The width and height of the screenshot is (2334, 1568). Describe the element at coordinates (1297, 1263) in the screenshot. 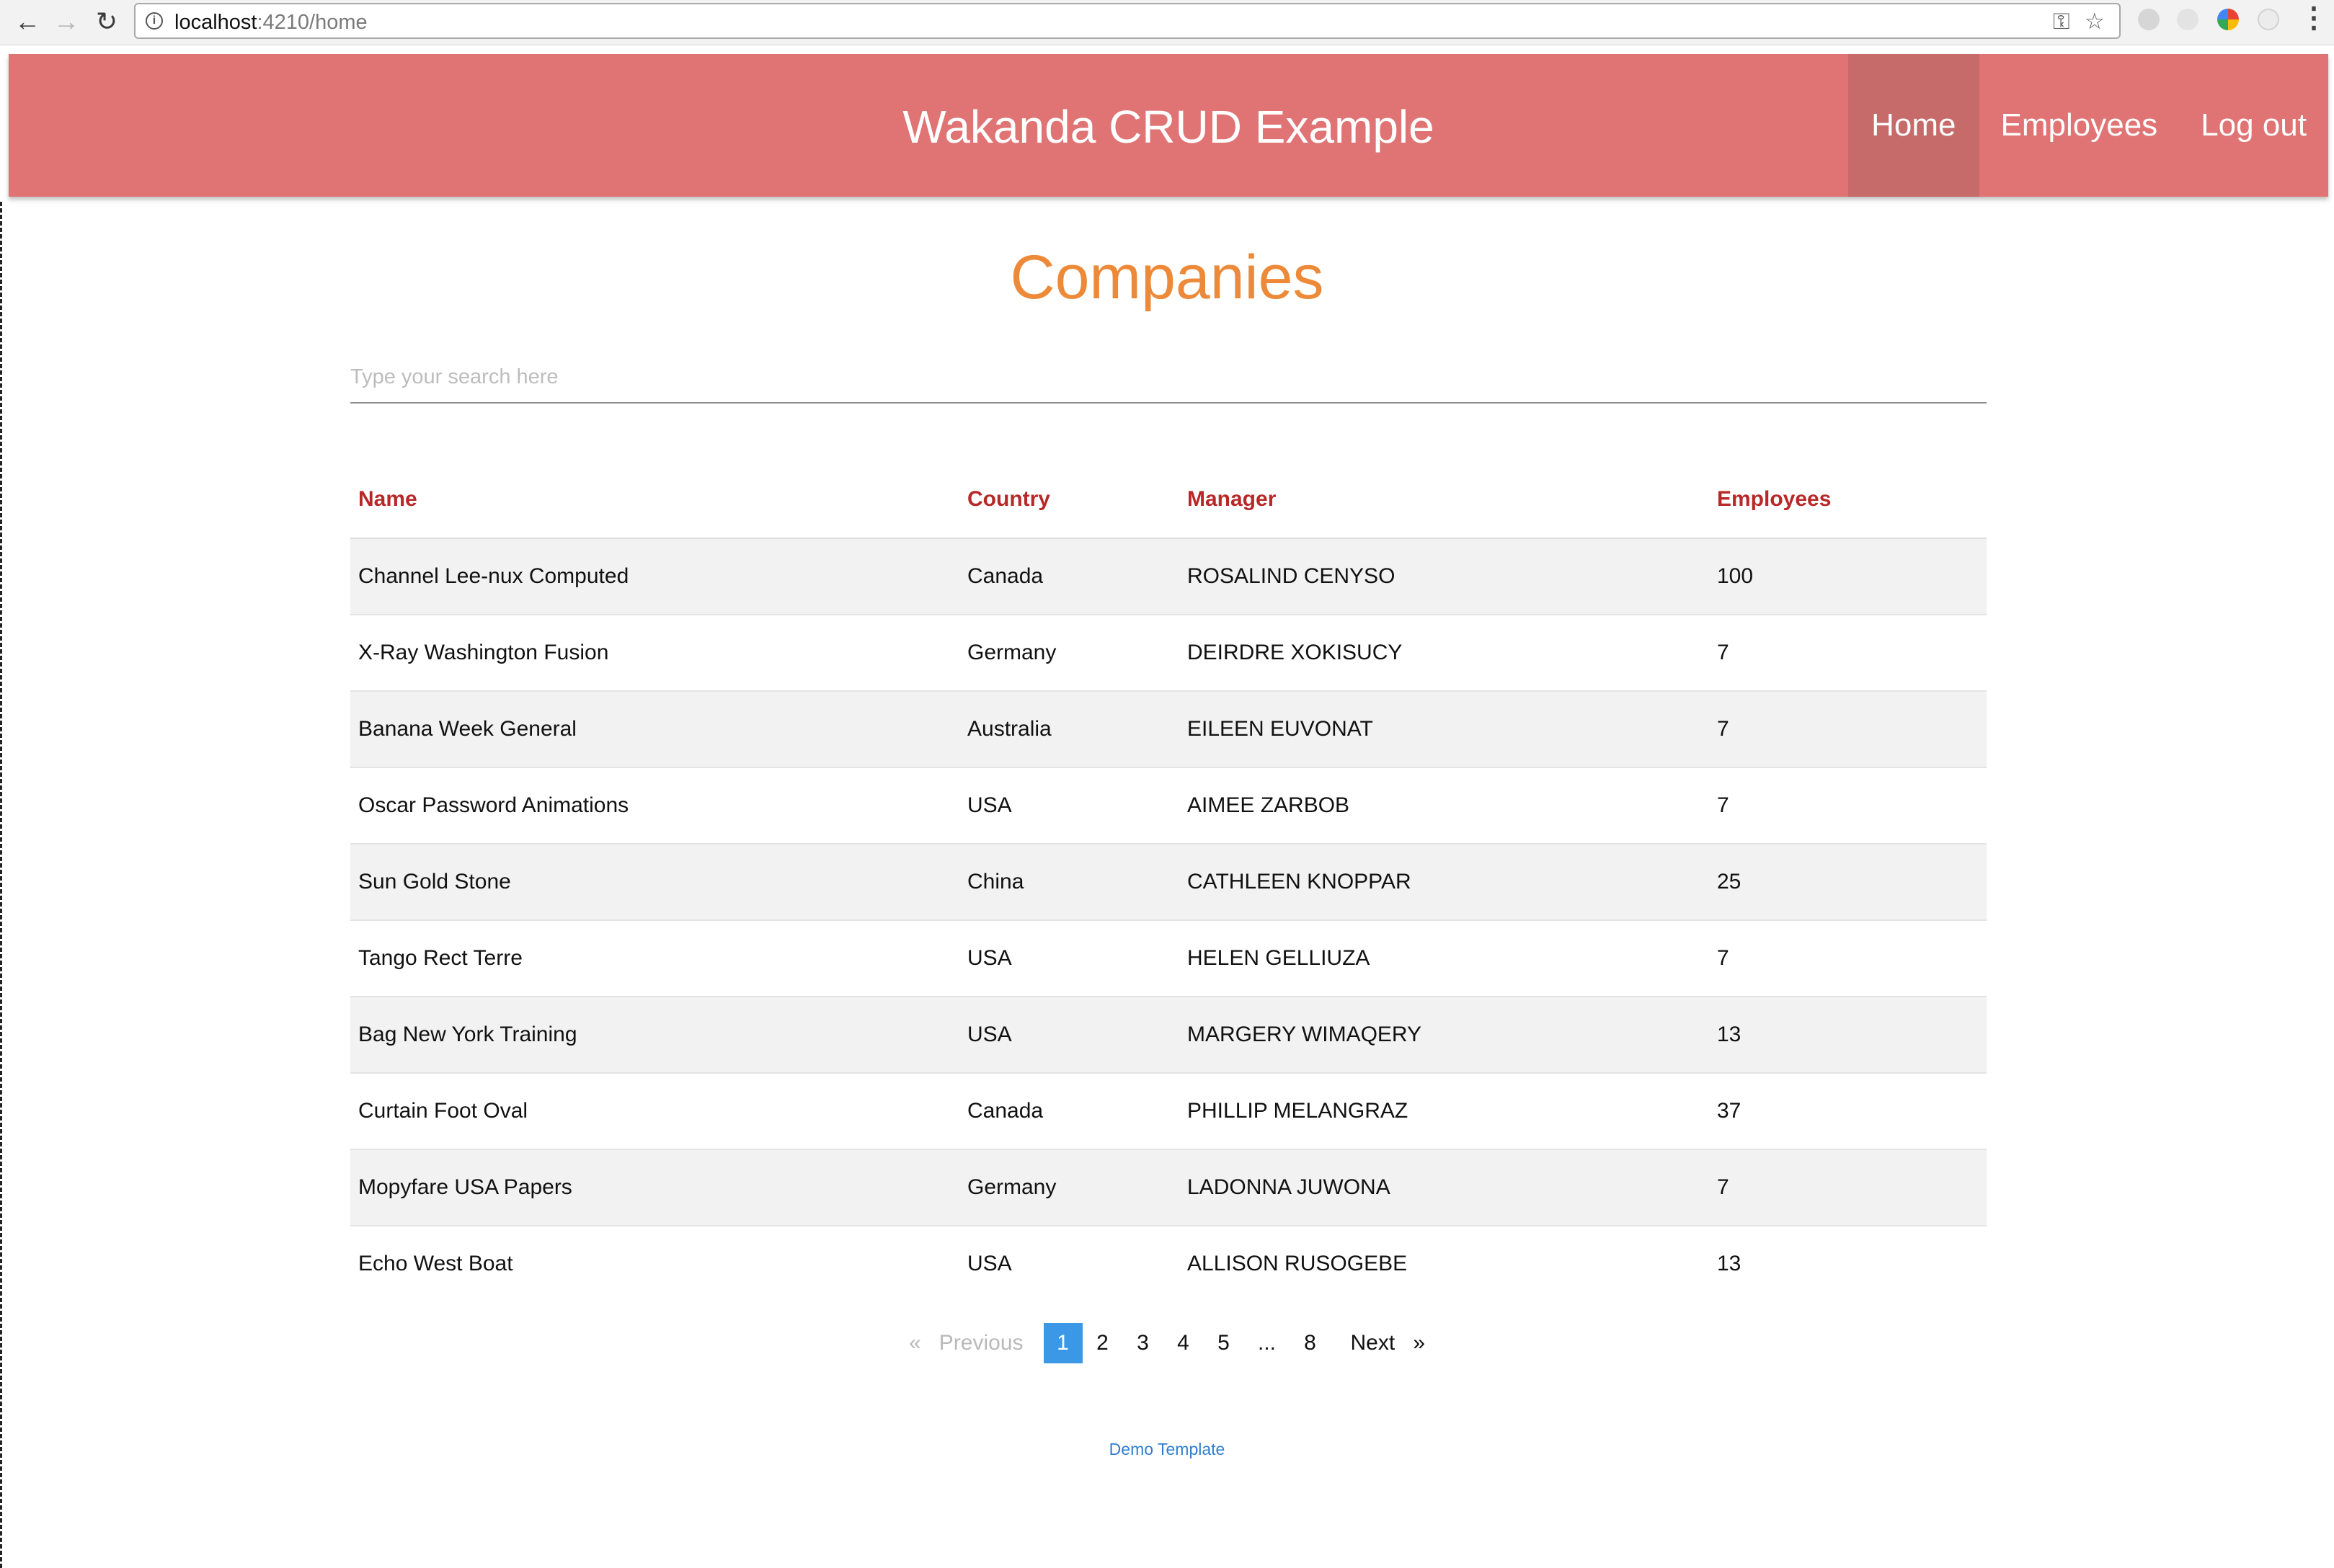

I see `cell-manager: ALLISON RUSOGEBE` at that location.